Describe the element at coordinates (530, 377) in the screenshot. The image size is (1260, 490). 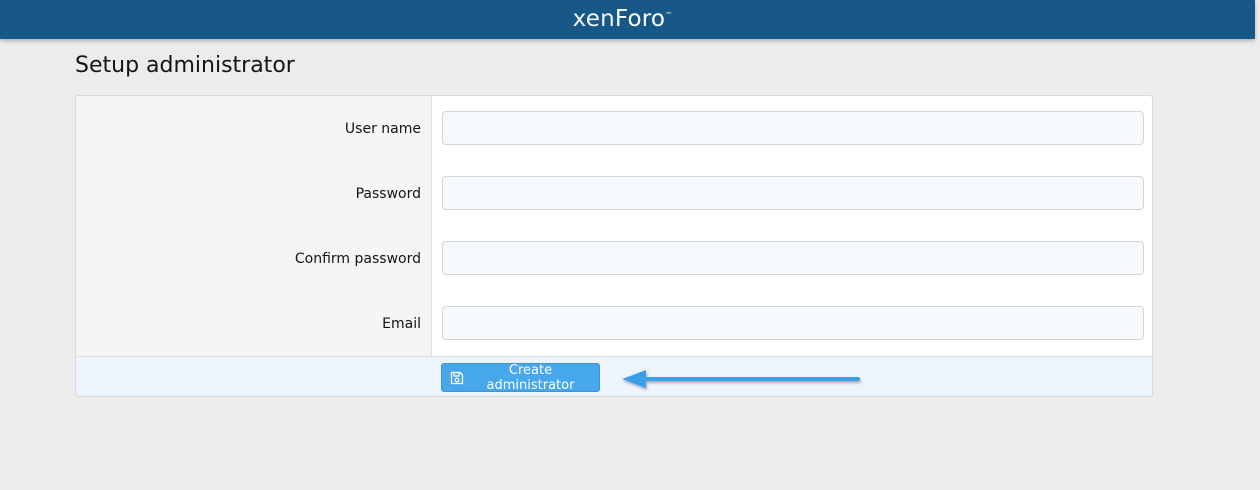
I see `create-administrator-label: Create administrator` at that location.